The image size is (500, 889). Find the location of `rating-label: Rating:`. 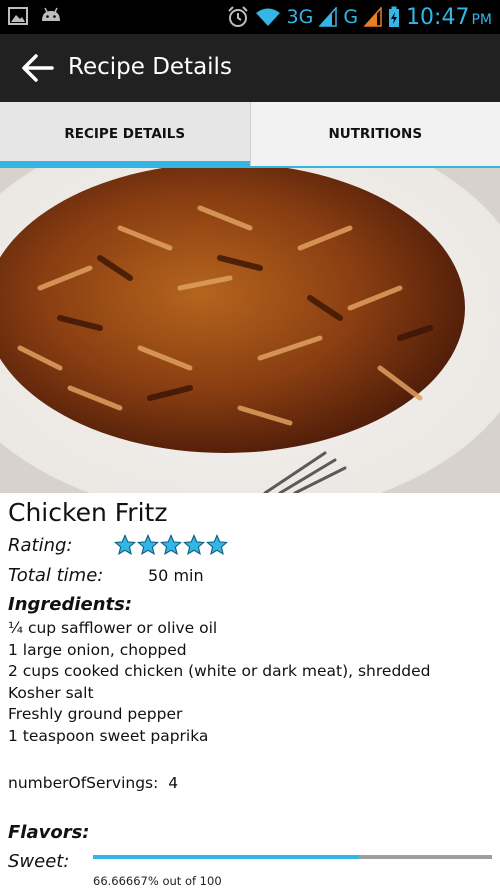

rating-label: Rating: is located at coordinates (40, 545).